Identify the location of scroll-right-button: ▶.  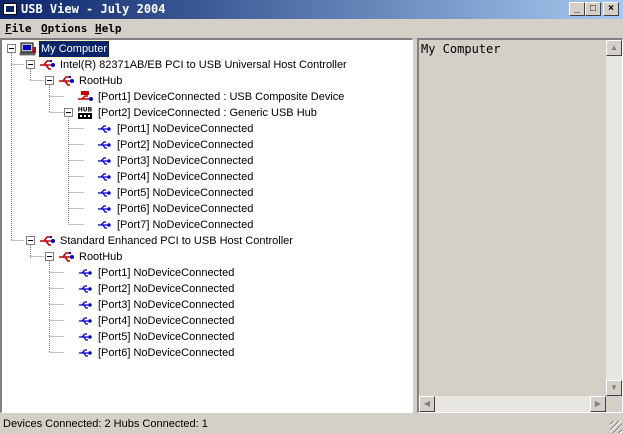
(598, 404).